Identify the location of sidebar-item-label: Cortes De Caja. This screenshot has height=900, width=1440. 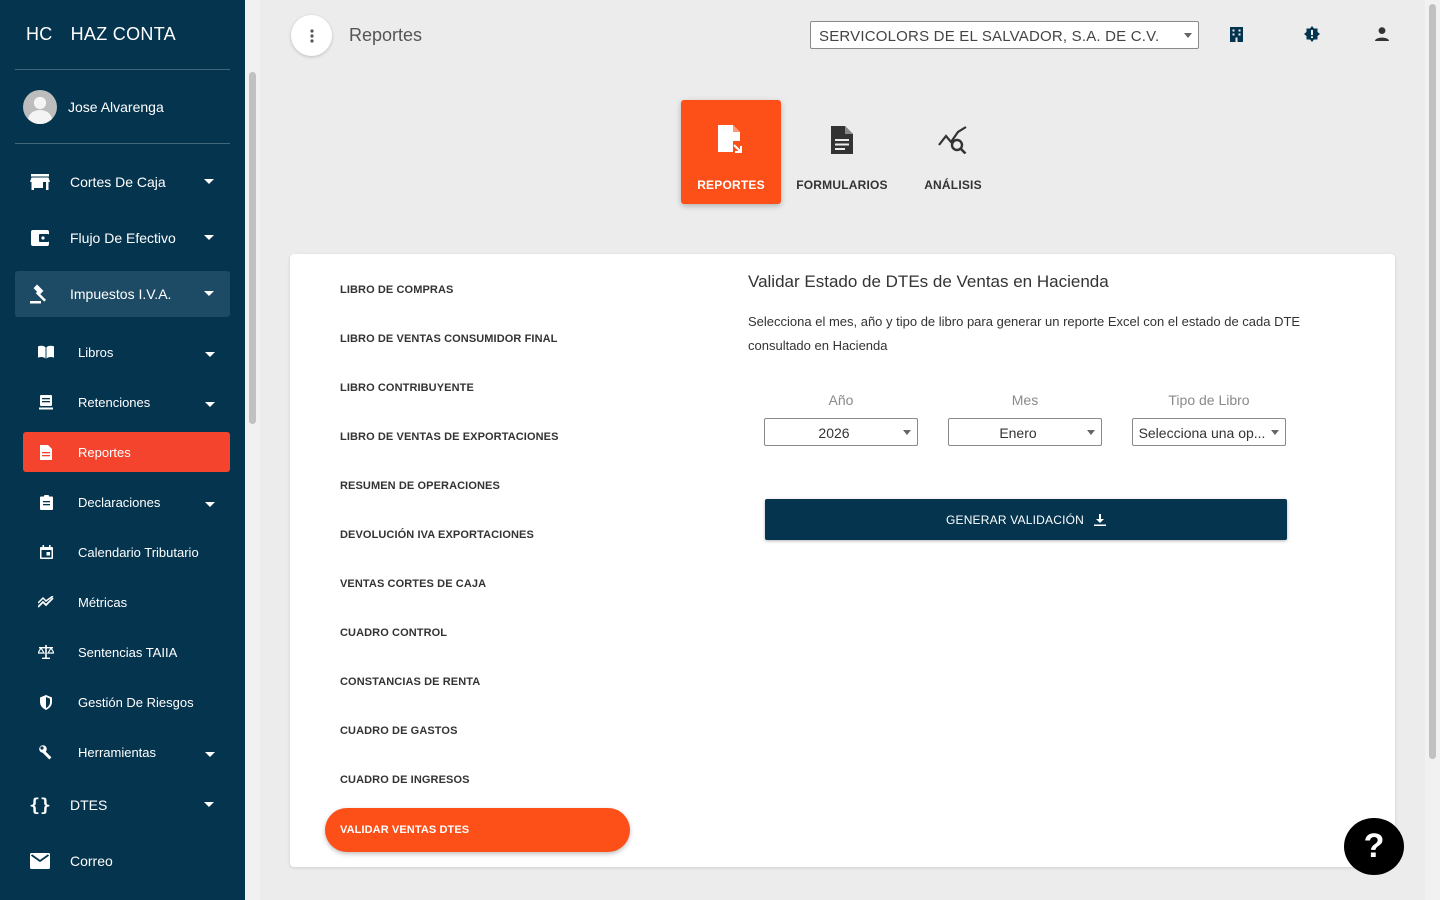
(118, 182).